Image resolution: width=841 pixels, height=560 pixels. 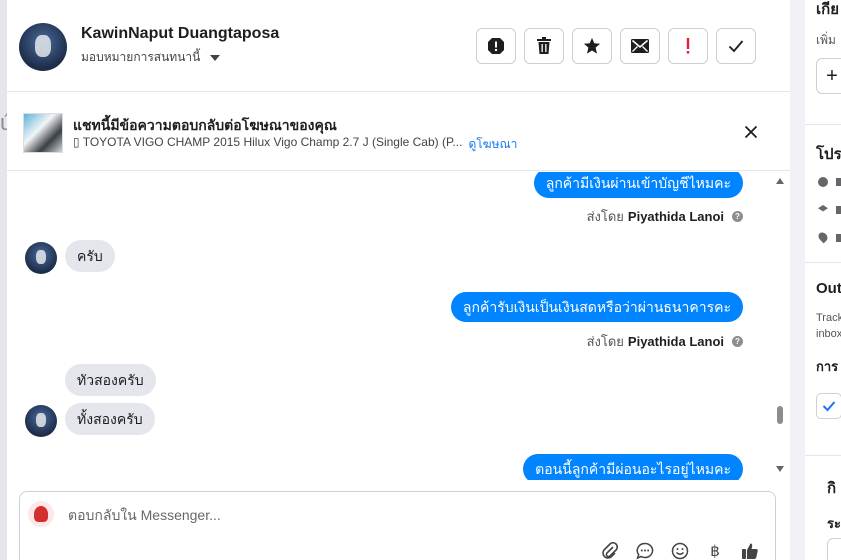 What do you see at coordinates (832, 75) in the screenshot?
I see `plus-icon: +` at bounding box center [832, 75].